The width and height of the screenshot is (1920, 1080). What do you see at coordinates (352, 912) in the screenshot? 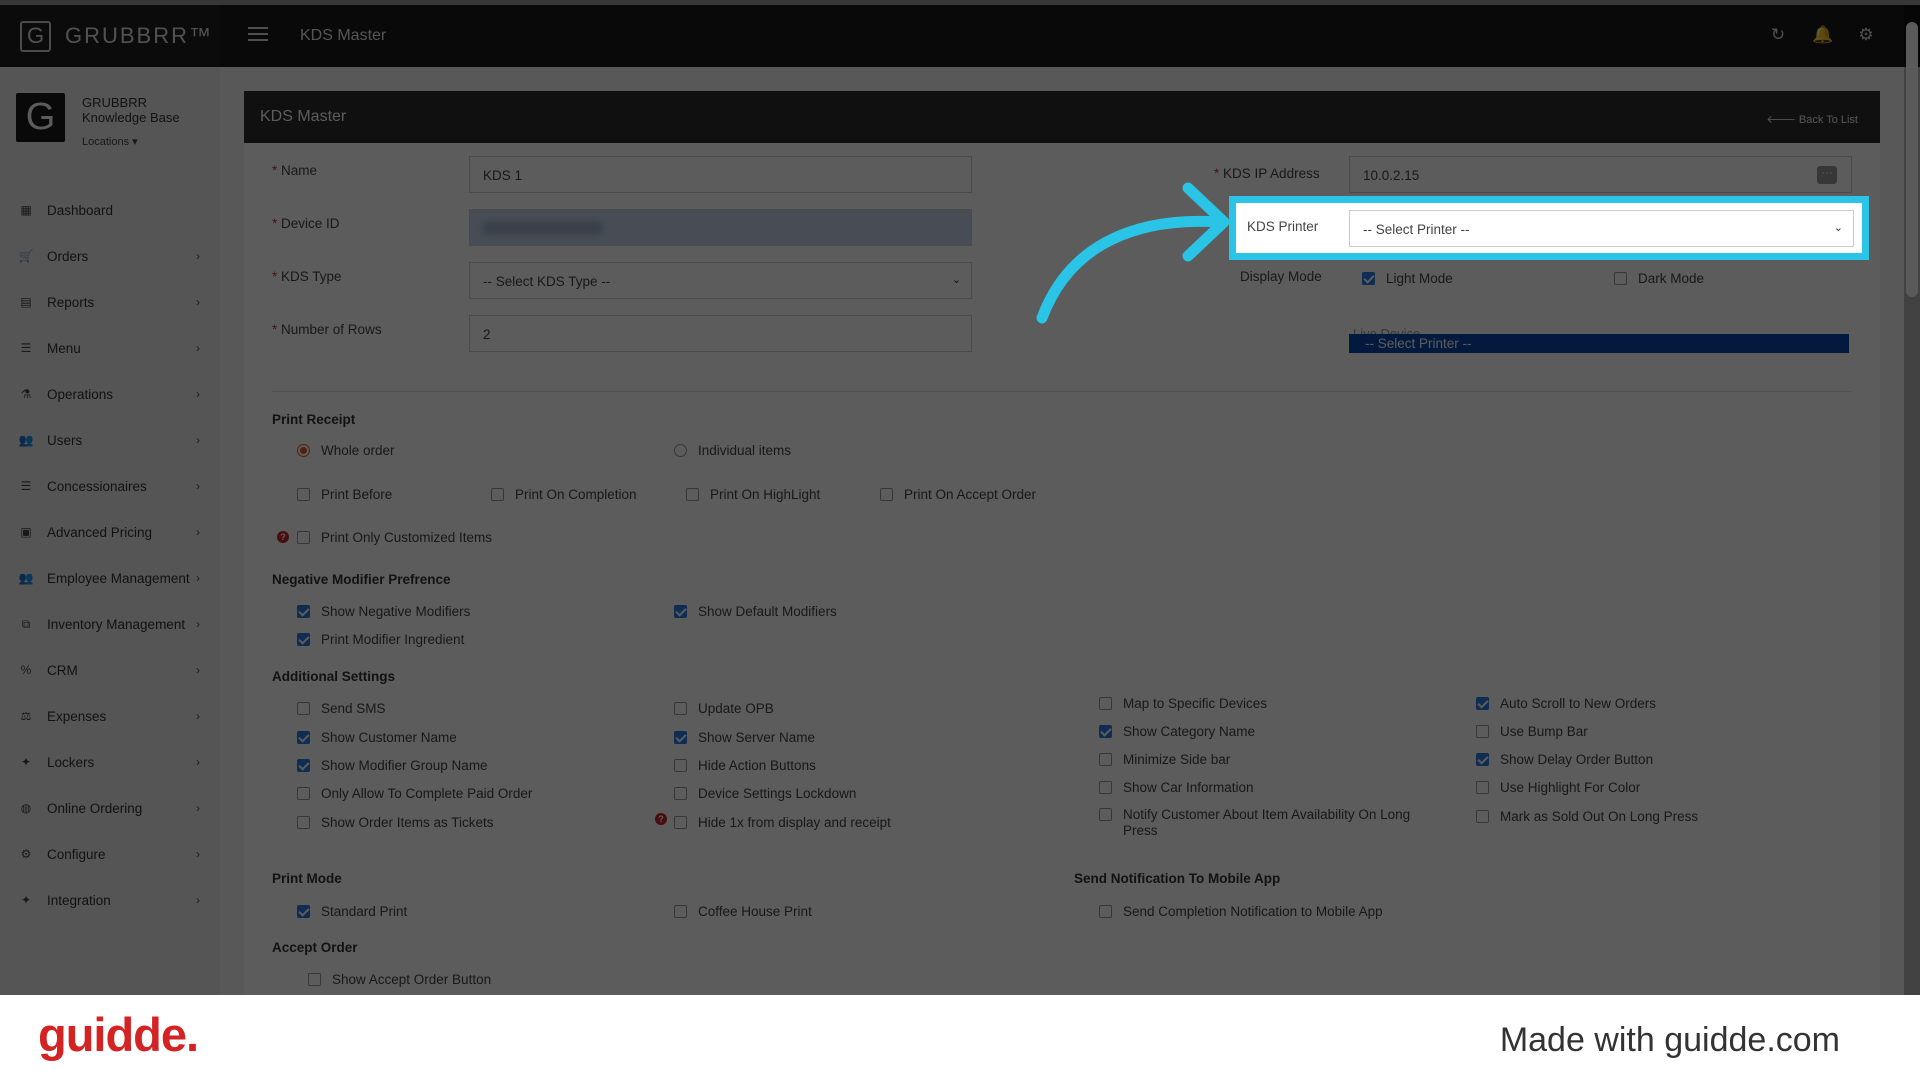
I see `standard-print-checkbox: Standard Print` at bounding box center [352, 912].